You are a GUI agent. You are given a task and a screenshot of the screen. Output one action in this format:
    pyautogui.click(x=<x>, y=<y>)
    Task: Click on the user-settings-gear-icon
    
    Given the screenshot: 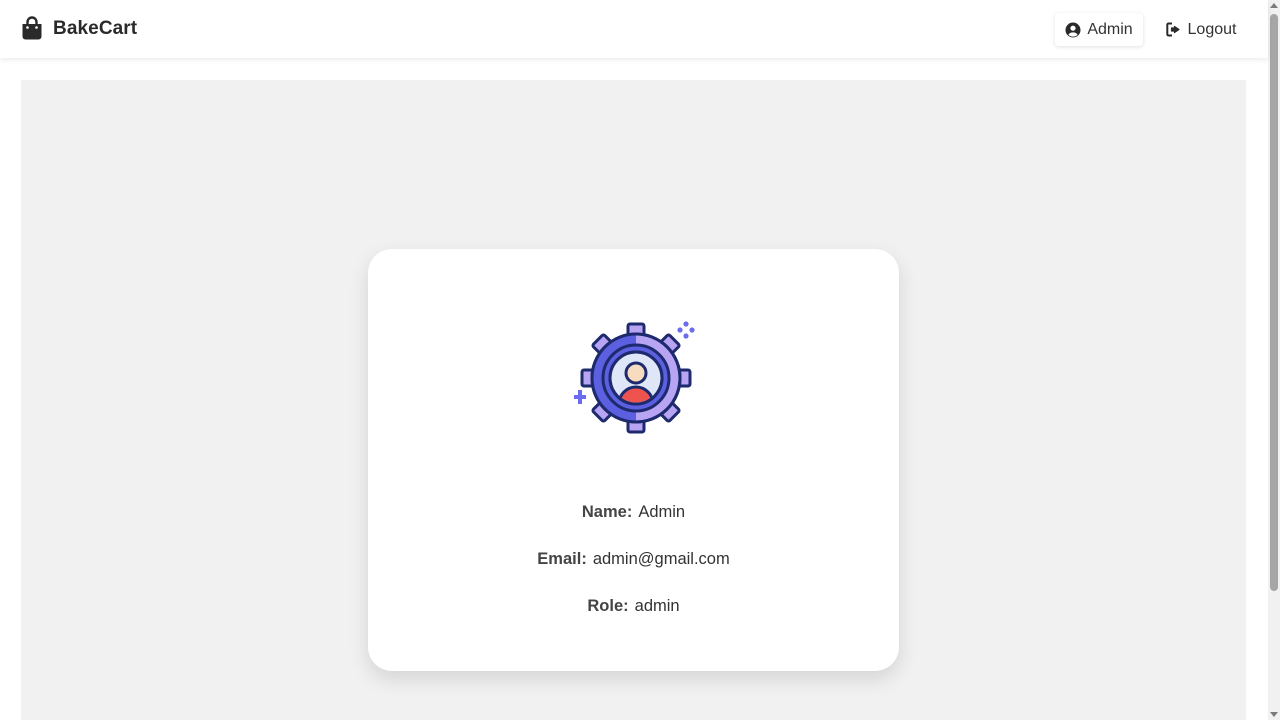 What is the action you would take?
    pyautogui.click(x=634, y=377)
    